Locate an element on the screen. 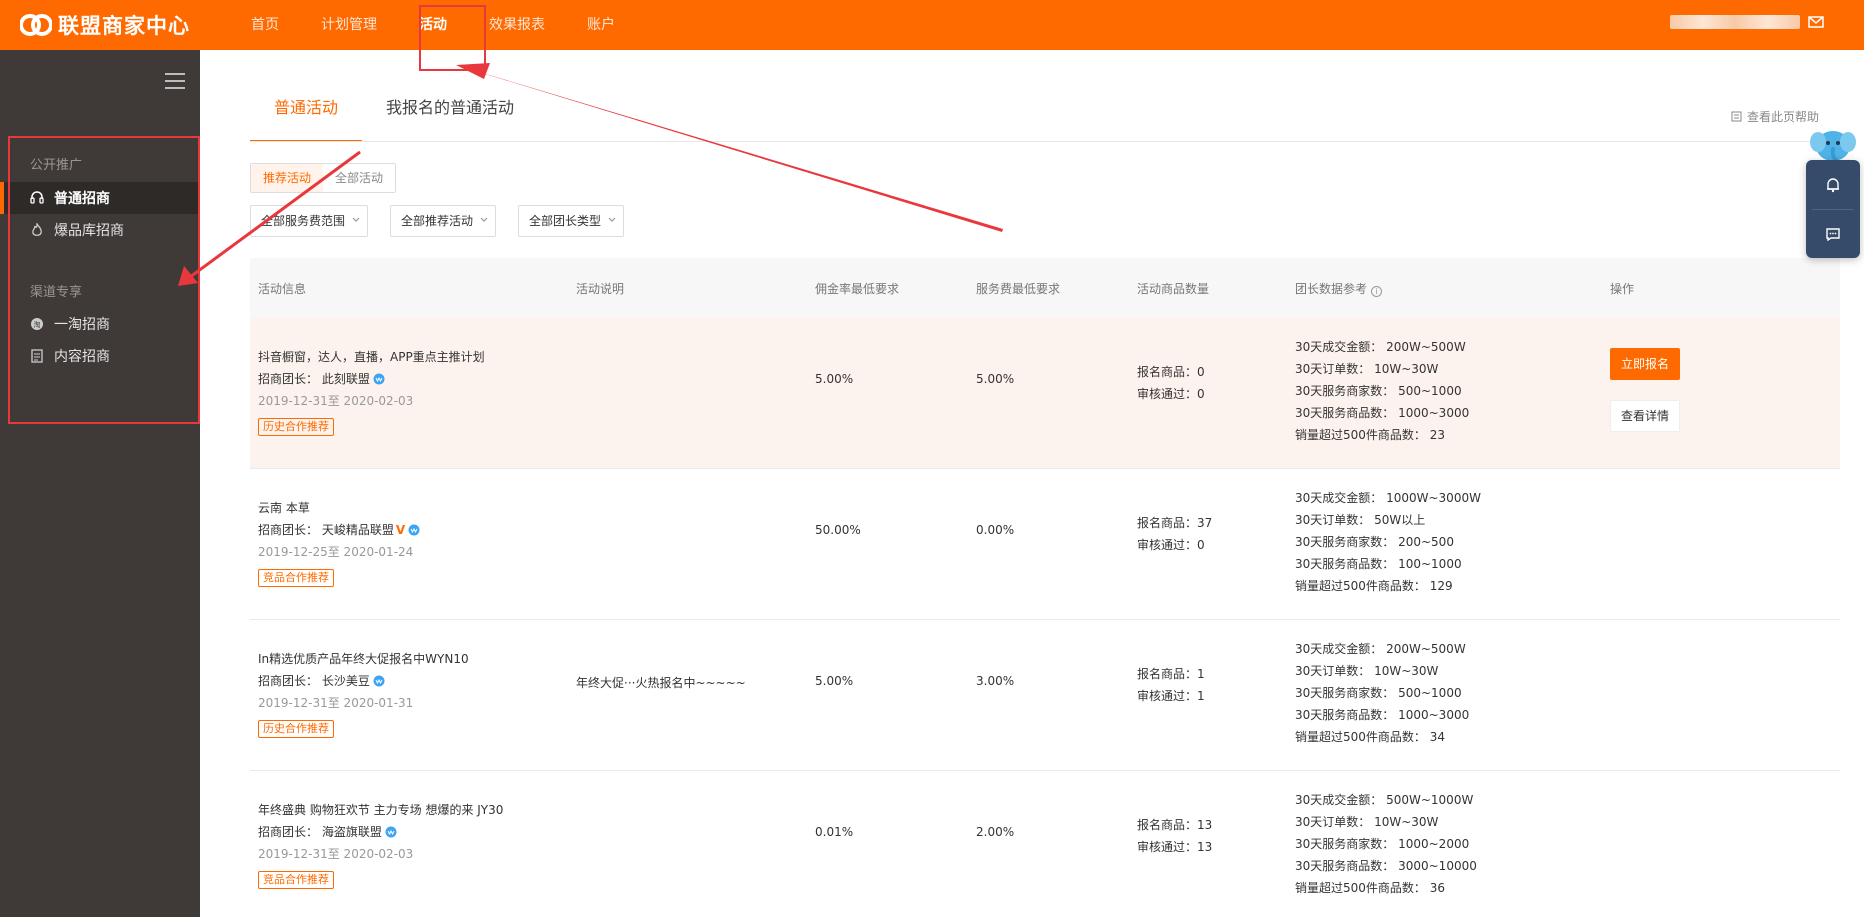 This screenshot has height=917, width=1864. leader-label: 招商团长： 此刻联盟 is located at coordinates (314, 379).